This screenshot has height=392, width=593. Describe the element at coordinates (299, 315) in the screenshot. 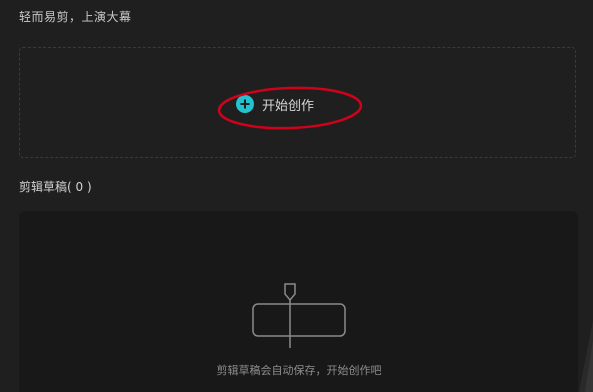

I see `timeline-clip-icon` at that location.